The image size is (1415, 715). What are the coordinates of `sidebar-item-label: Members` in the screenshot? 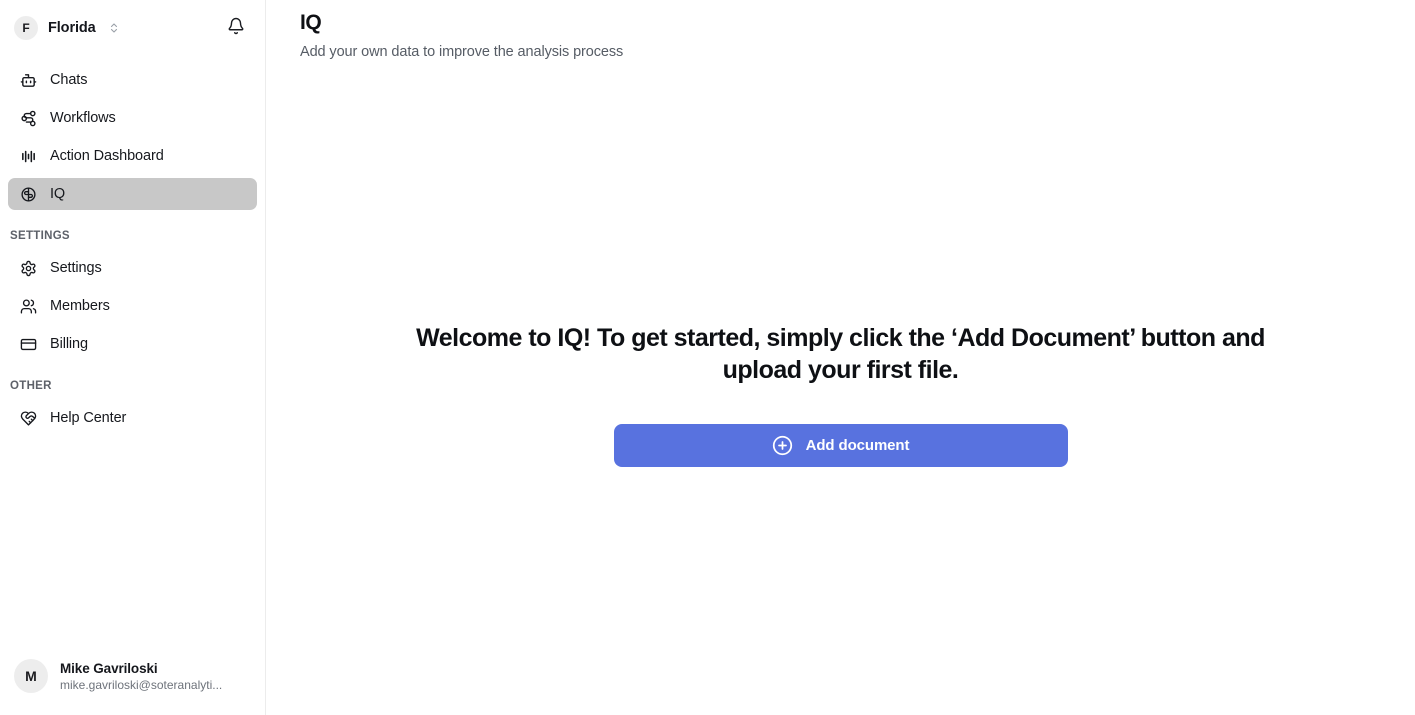 It's located at (80, 305).